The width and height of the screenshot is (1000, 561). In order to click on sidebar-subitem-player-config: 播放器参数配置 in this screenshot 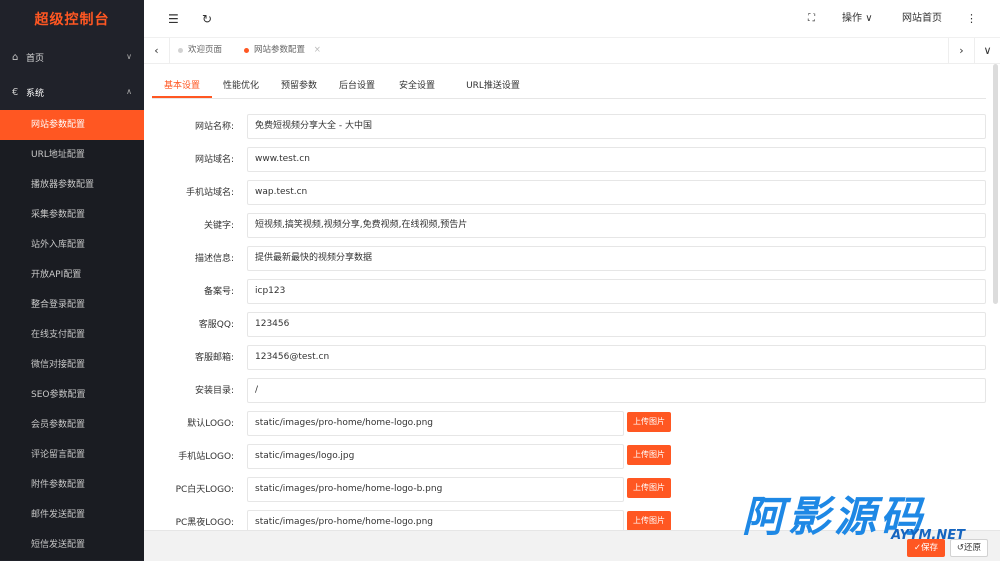, I will do `click(72, 185)`.